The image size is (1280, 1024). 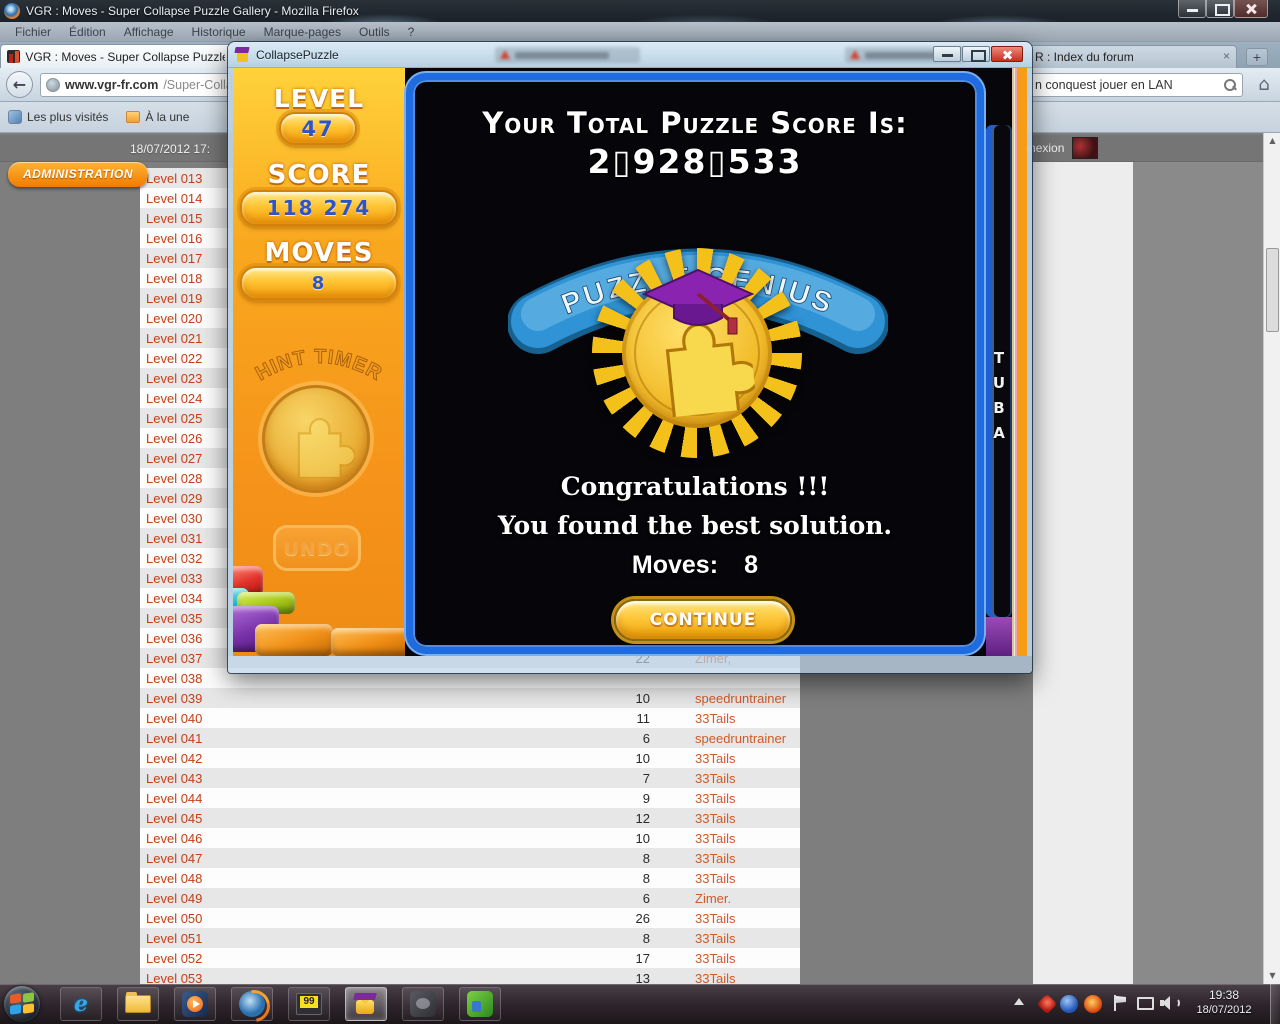 What do you see at coordinates (1251, 9) in the screenshot?
I see `window-close-button` at bounding box center [1251, 9].